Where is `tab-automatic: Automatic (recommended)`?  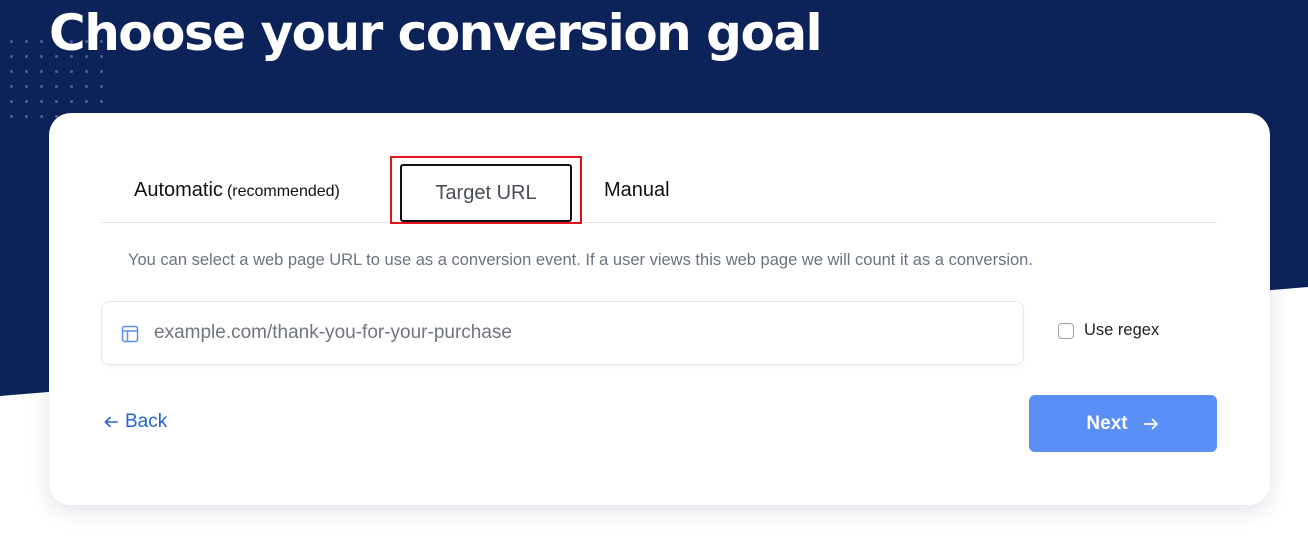
tab-automatic: Automatic (recommended) is located at coordinates (237, 190).